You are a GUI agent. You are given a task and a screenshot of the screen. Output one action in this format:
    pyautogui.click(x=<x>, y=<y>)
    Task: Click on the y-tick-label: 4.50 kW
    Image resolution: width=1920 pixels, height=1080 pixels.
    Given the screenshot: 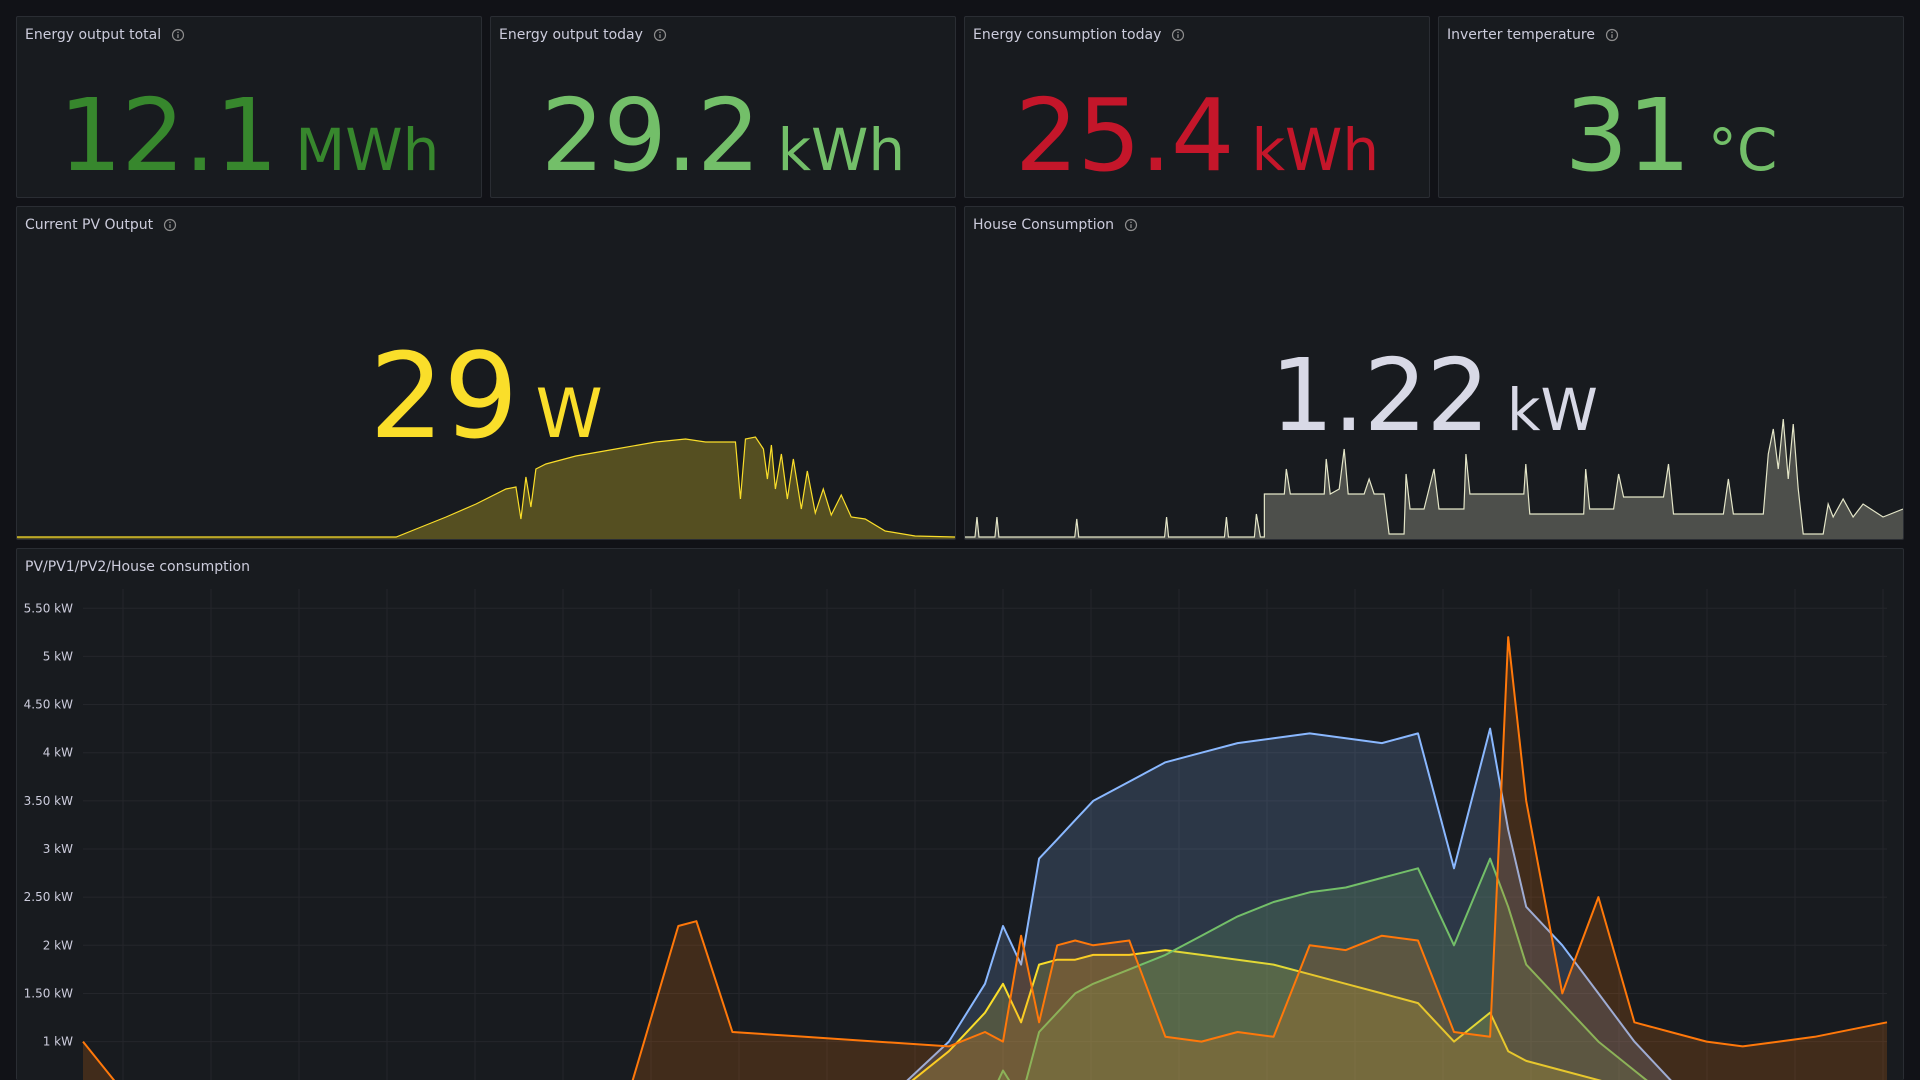 What is the action you would take?
    pyautogui.click(x=48, y=705)
    